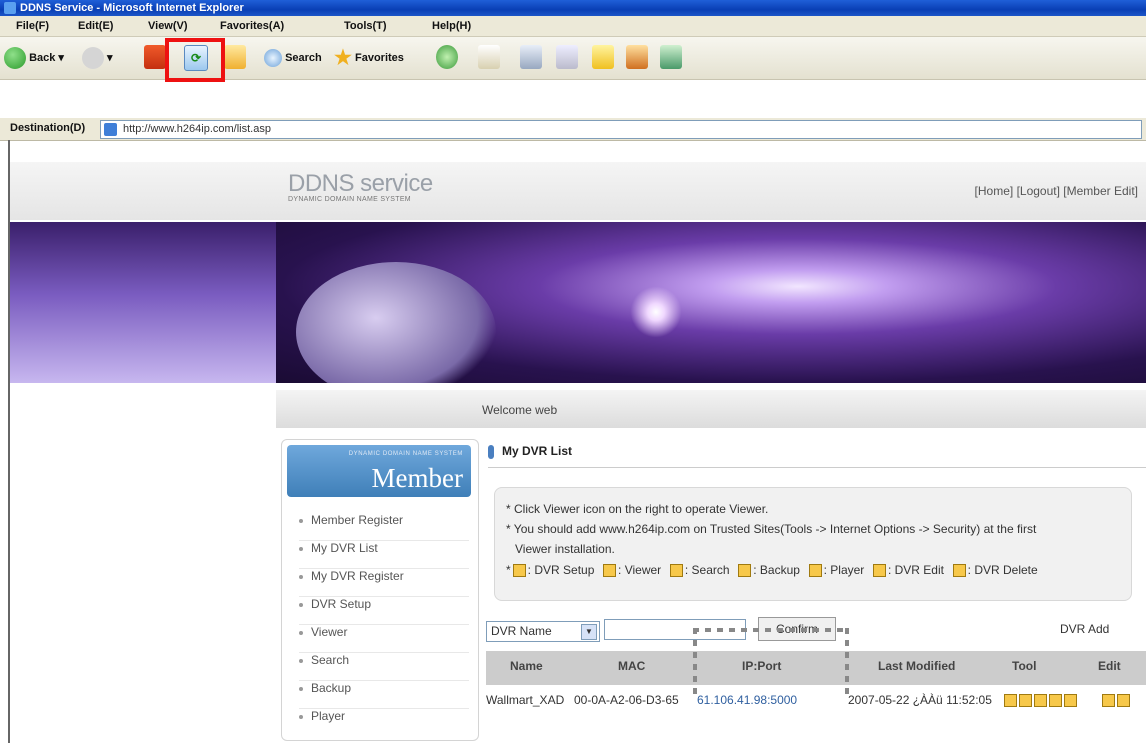 Image resolution: width=1146 pixels, height=743 pixels. What do you see at coordinates (711, 409) in the screenshot?
I see `welcome-bar` at bounding box center [711, 409].